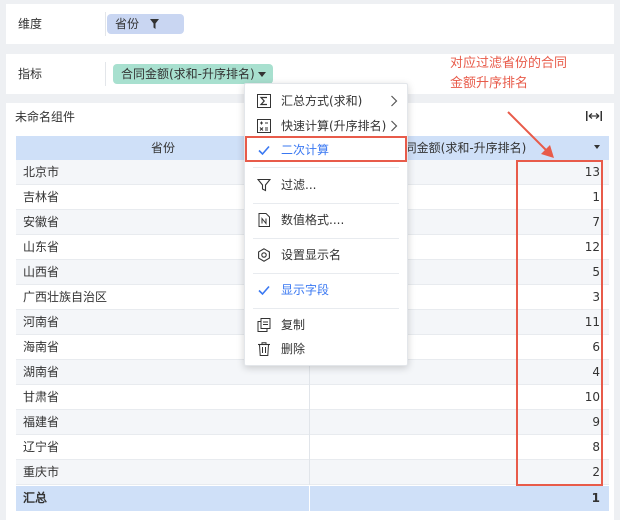  I want to click on quick-calc-icon, so click(264, 126).